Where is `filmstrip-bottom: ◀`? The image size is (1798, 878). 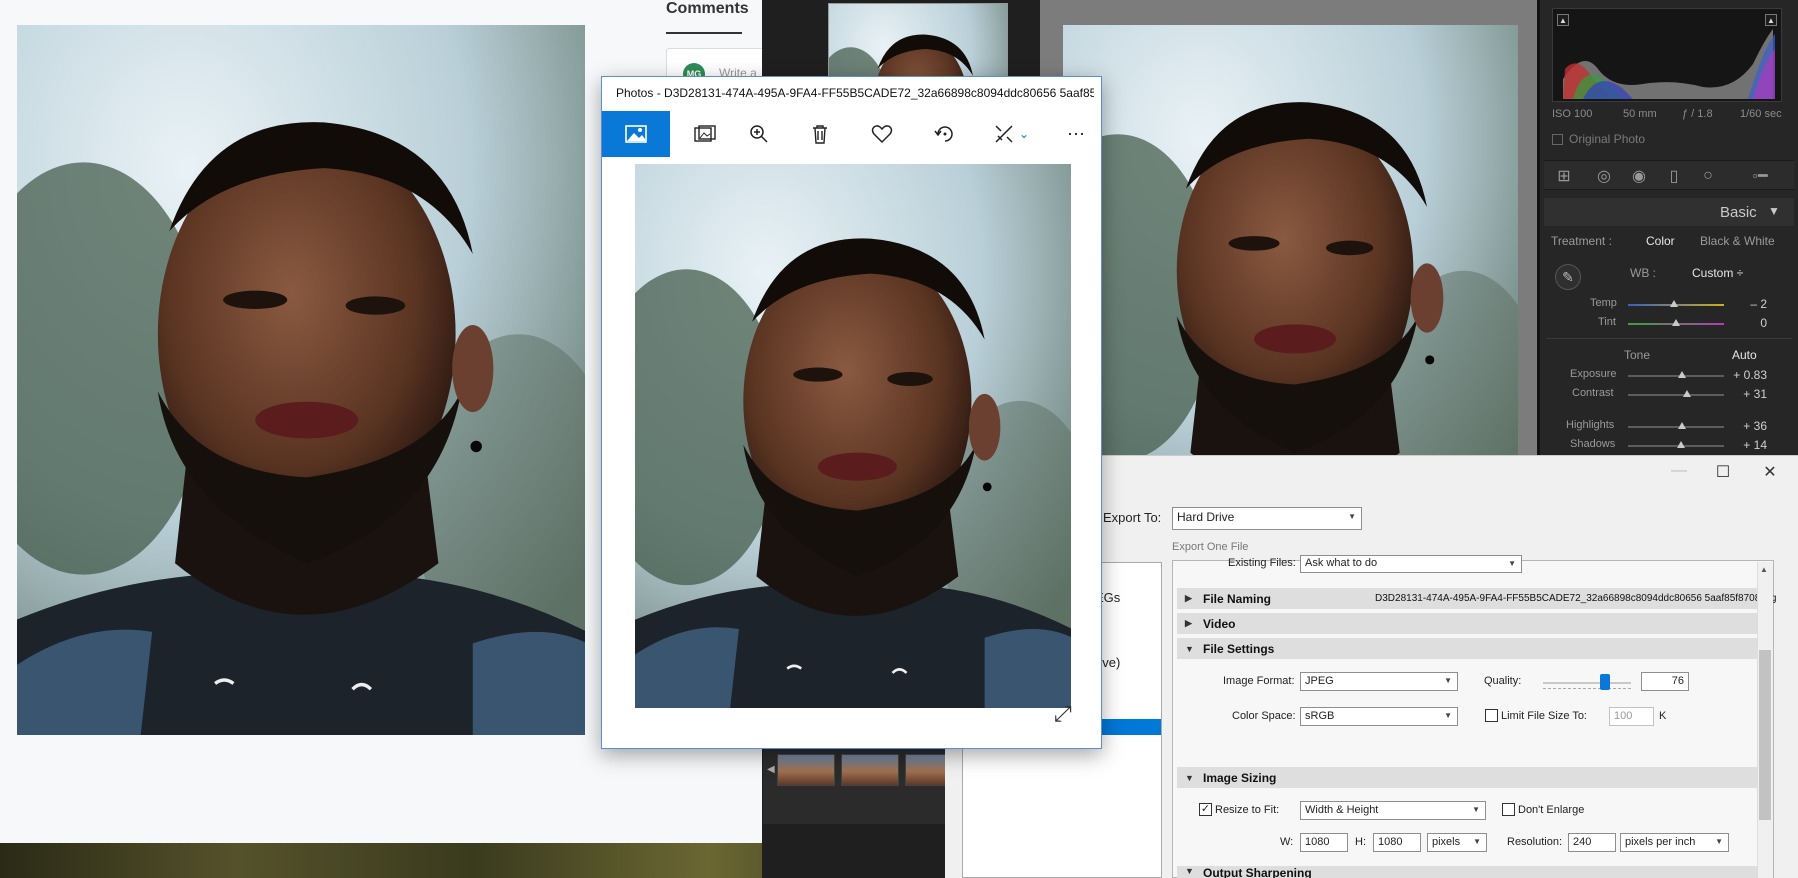
filmstrip-bottom: ◀ is located at coordinates (863, 783).